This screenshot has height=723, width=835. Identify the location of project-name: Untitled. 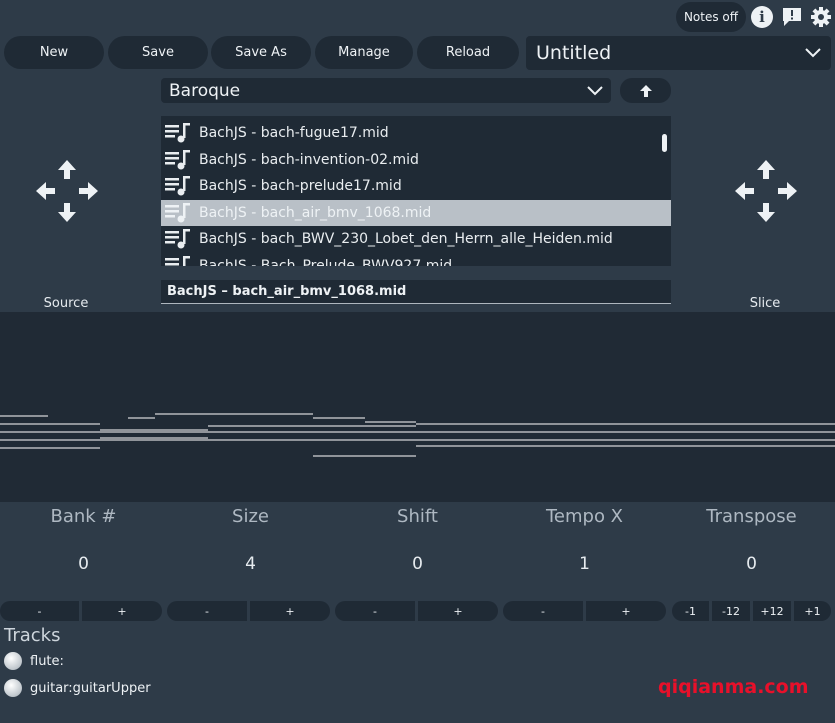
(574, 53).